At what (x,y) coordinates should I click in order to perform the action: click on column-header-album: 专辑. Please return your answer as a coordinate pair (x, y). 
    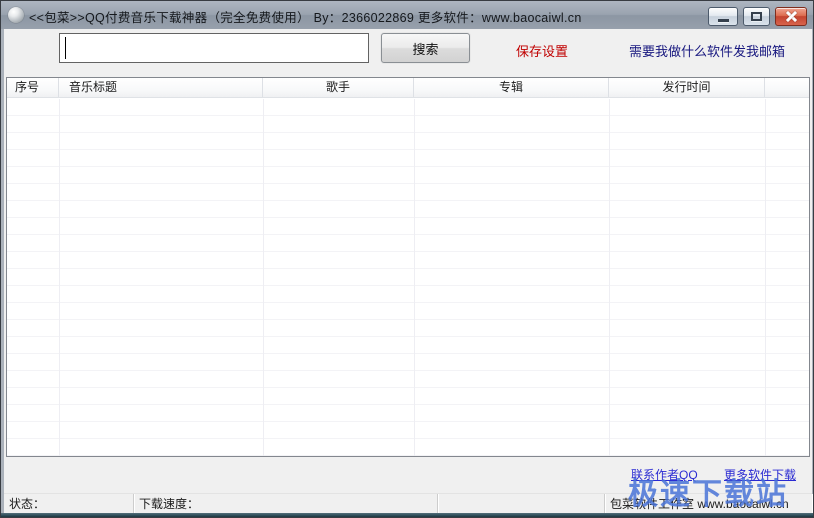
    Looking at the image, I should click on (511, 87).